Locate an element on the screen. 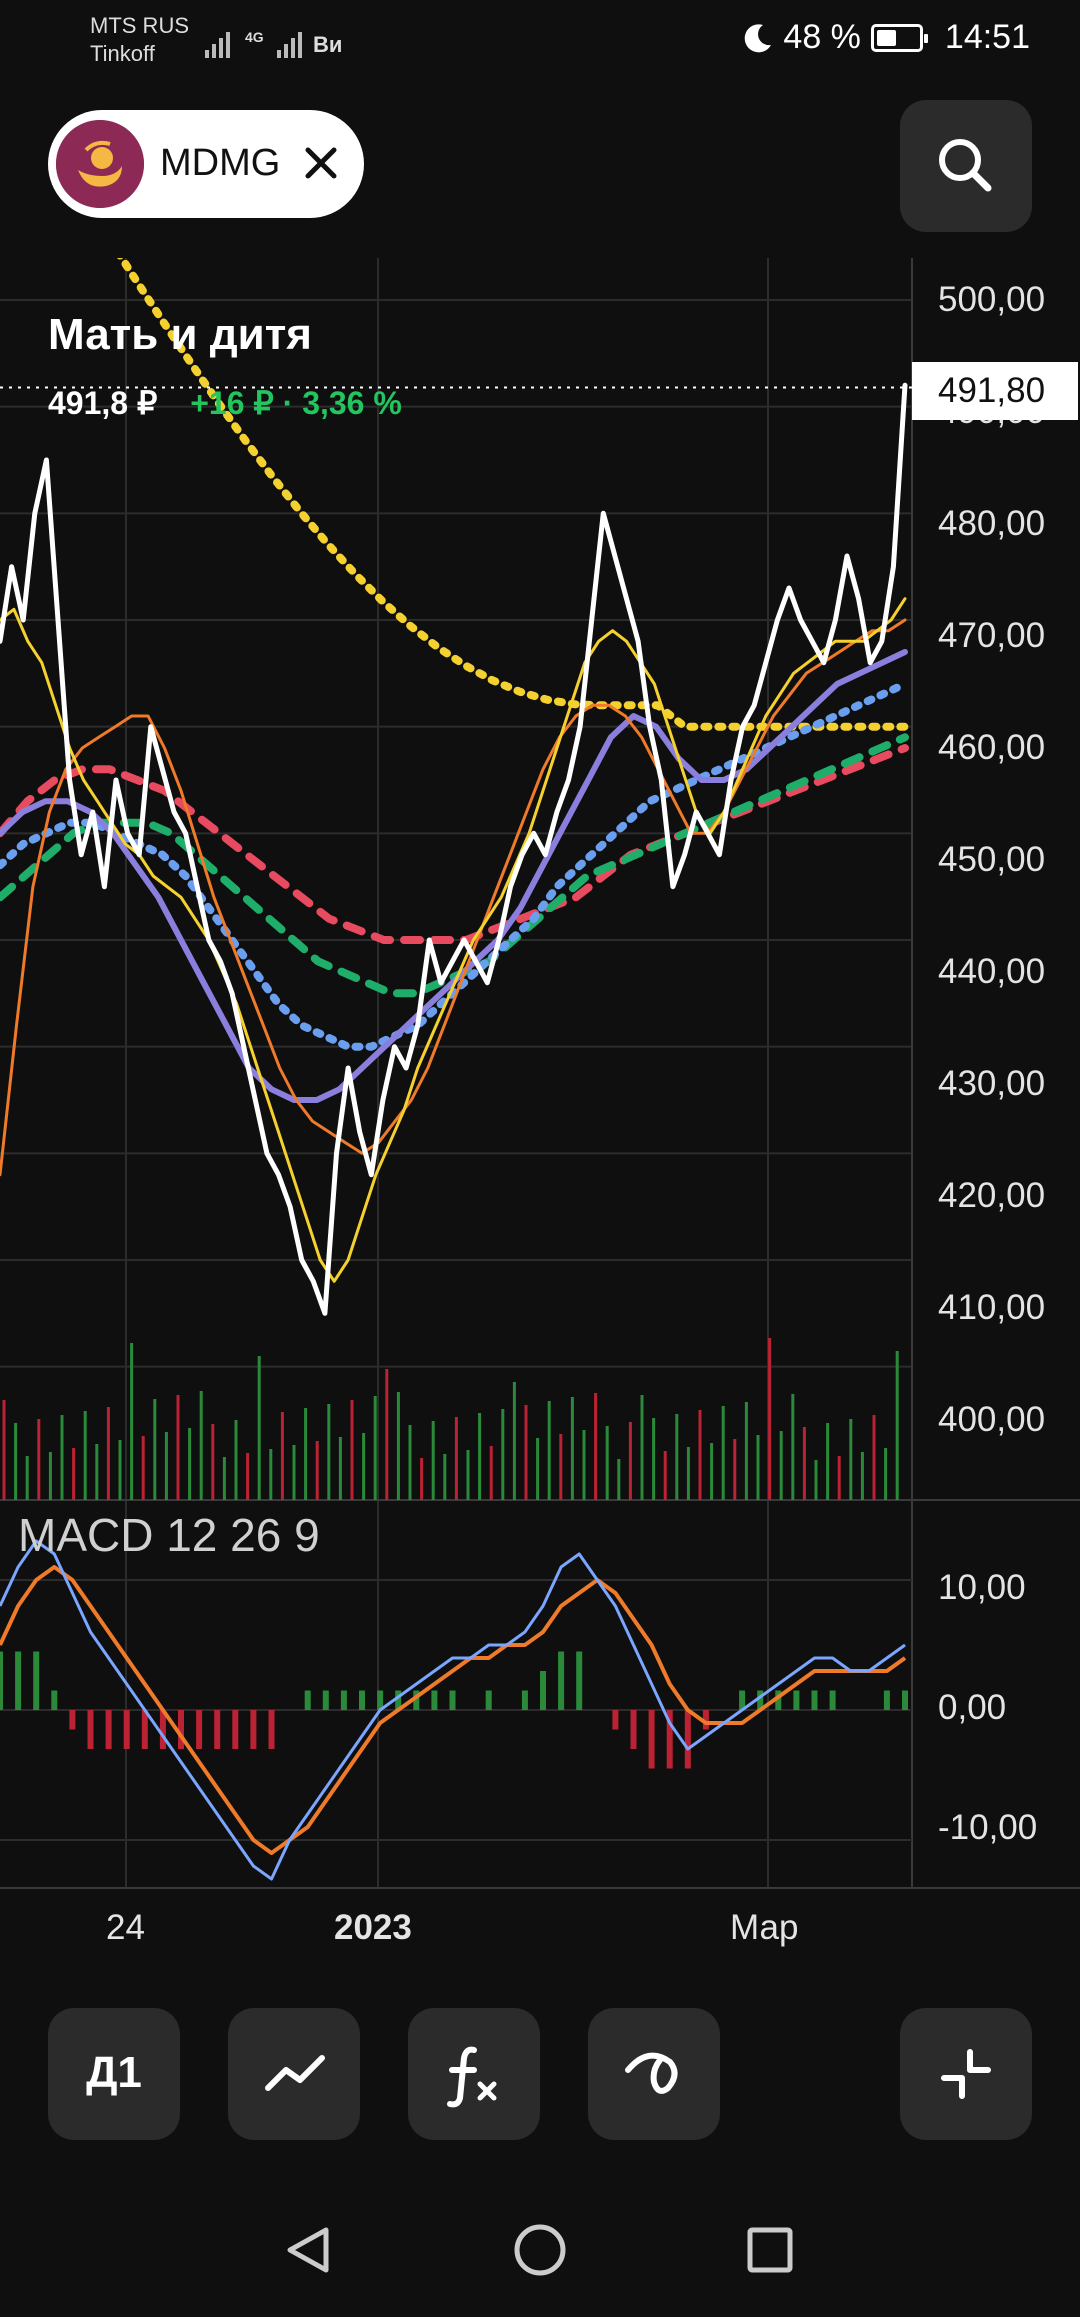 This screenshot has width=1080, height=2317. close-icon is located at coordinates (321, 163).